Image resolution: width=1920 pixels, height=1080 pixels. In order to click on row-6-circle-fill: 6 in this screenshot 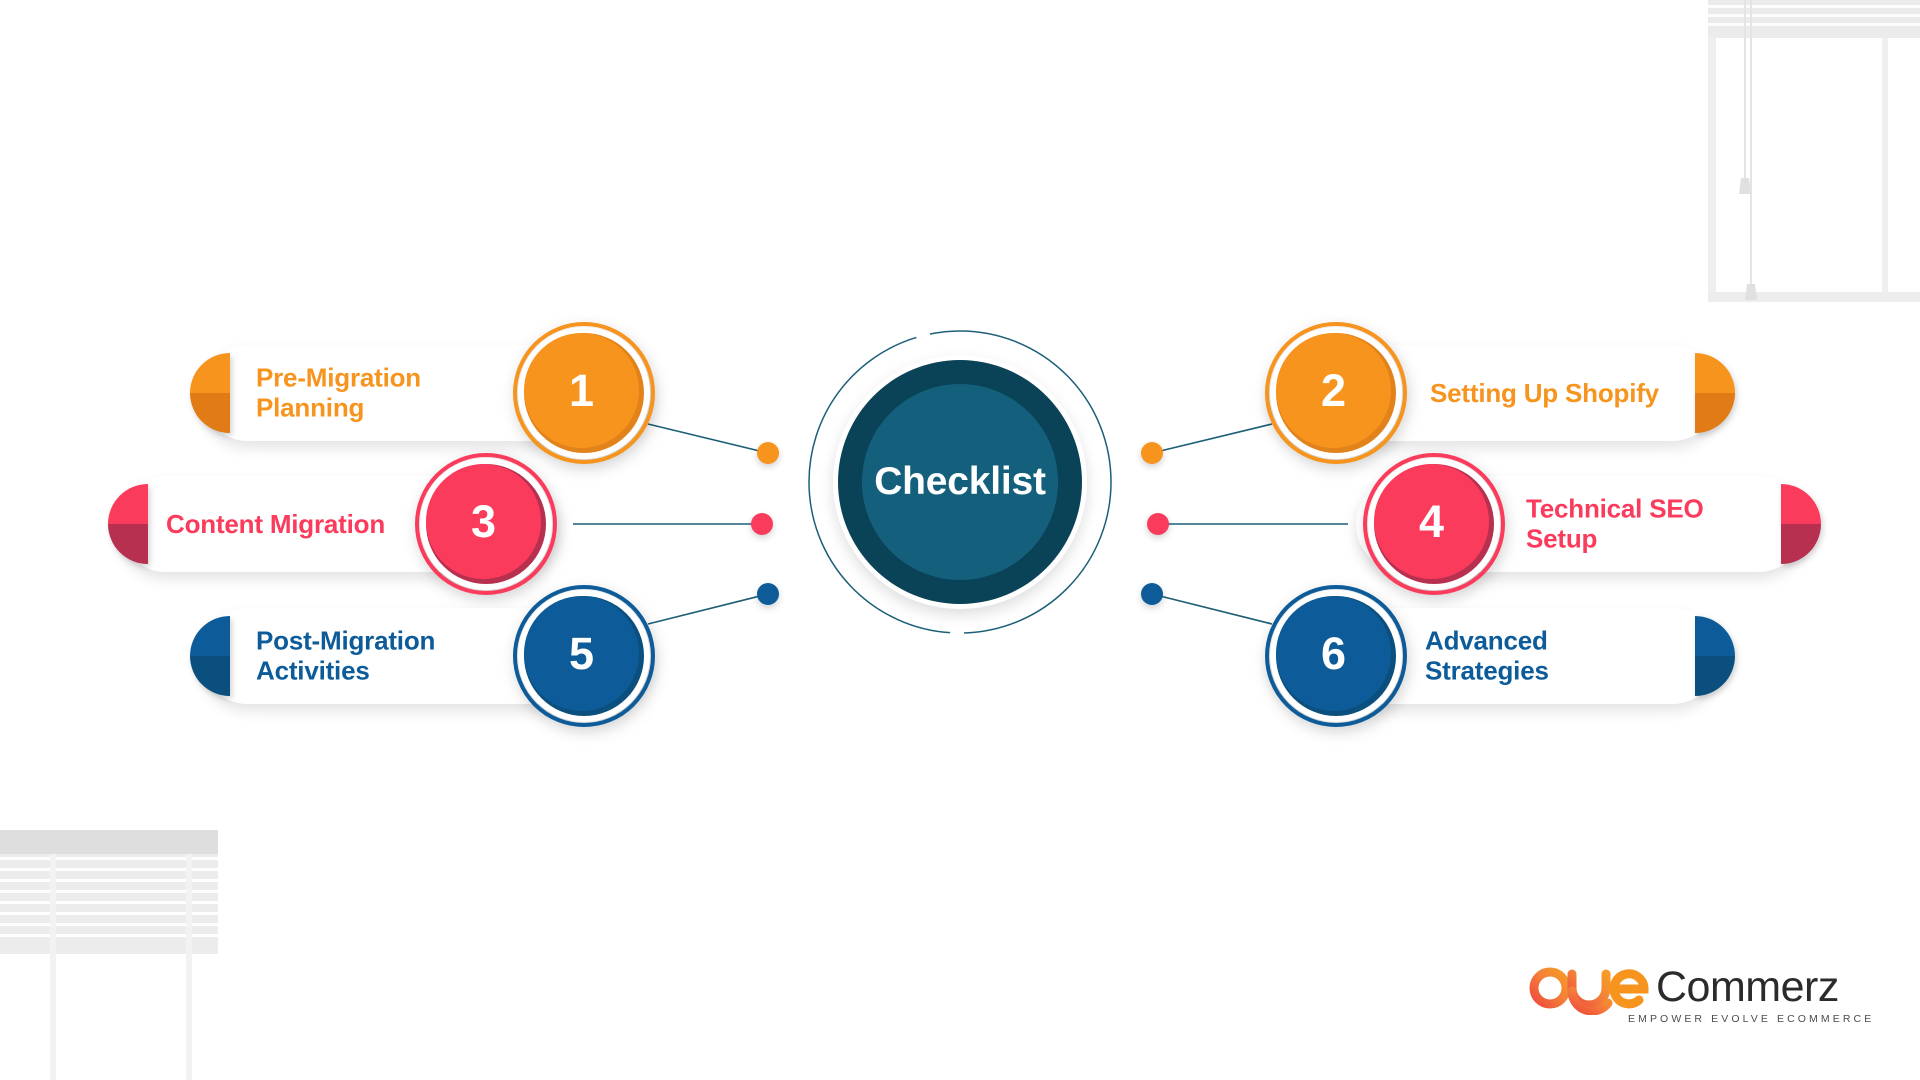, I will do `click(1333, 653)`.